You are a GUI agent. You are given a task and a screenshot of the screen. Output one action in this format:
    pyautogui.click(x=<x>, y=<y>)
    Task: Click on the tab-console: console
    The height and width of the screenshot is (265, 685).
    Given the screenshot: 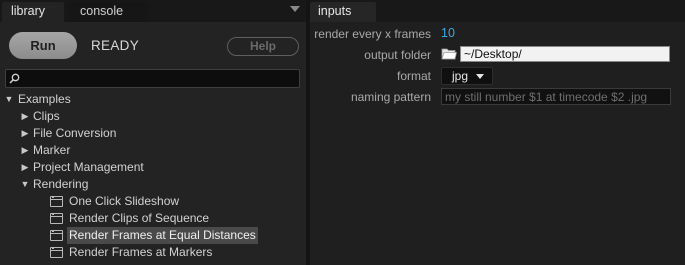 What is the action you would take?
    pyautogui.click(x=108, y=12)
    